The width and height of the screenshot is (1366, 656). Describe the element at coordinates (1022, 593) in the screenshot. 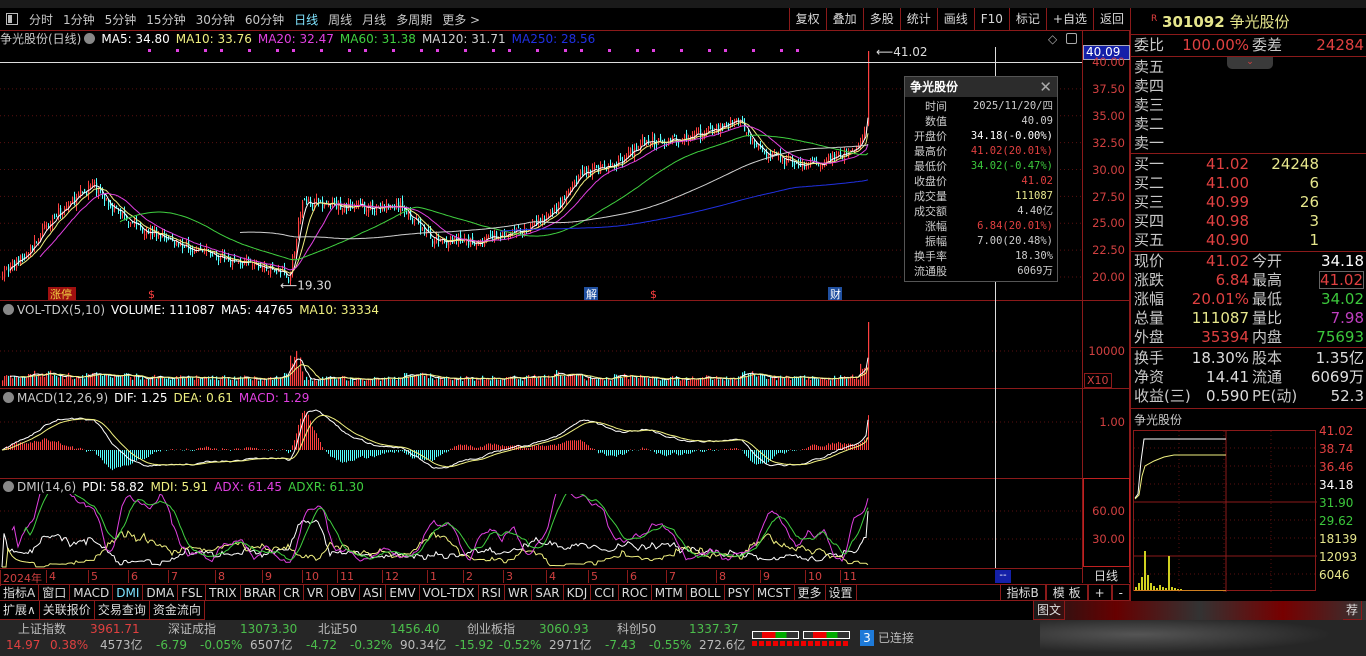

I see `indicator-tab-right: 指标B` at that location.